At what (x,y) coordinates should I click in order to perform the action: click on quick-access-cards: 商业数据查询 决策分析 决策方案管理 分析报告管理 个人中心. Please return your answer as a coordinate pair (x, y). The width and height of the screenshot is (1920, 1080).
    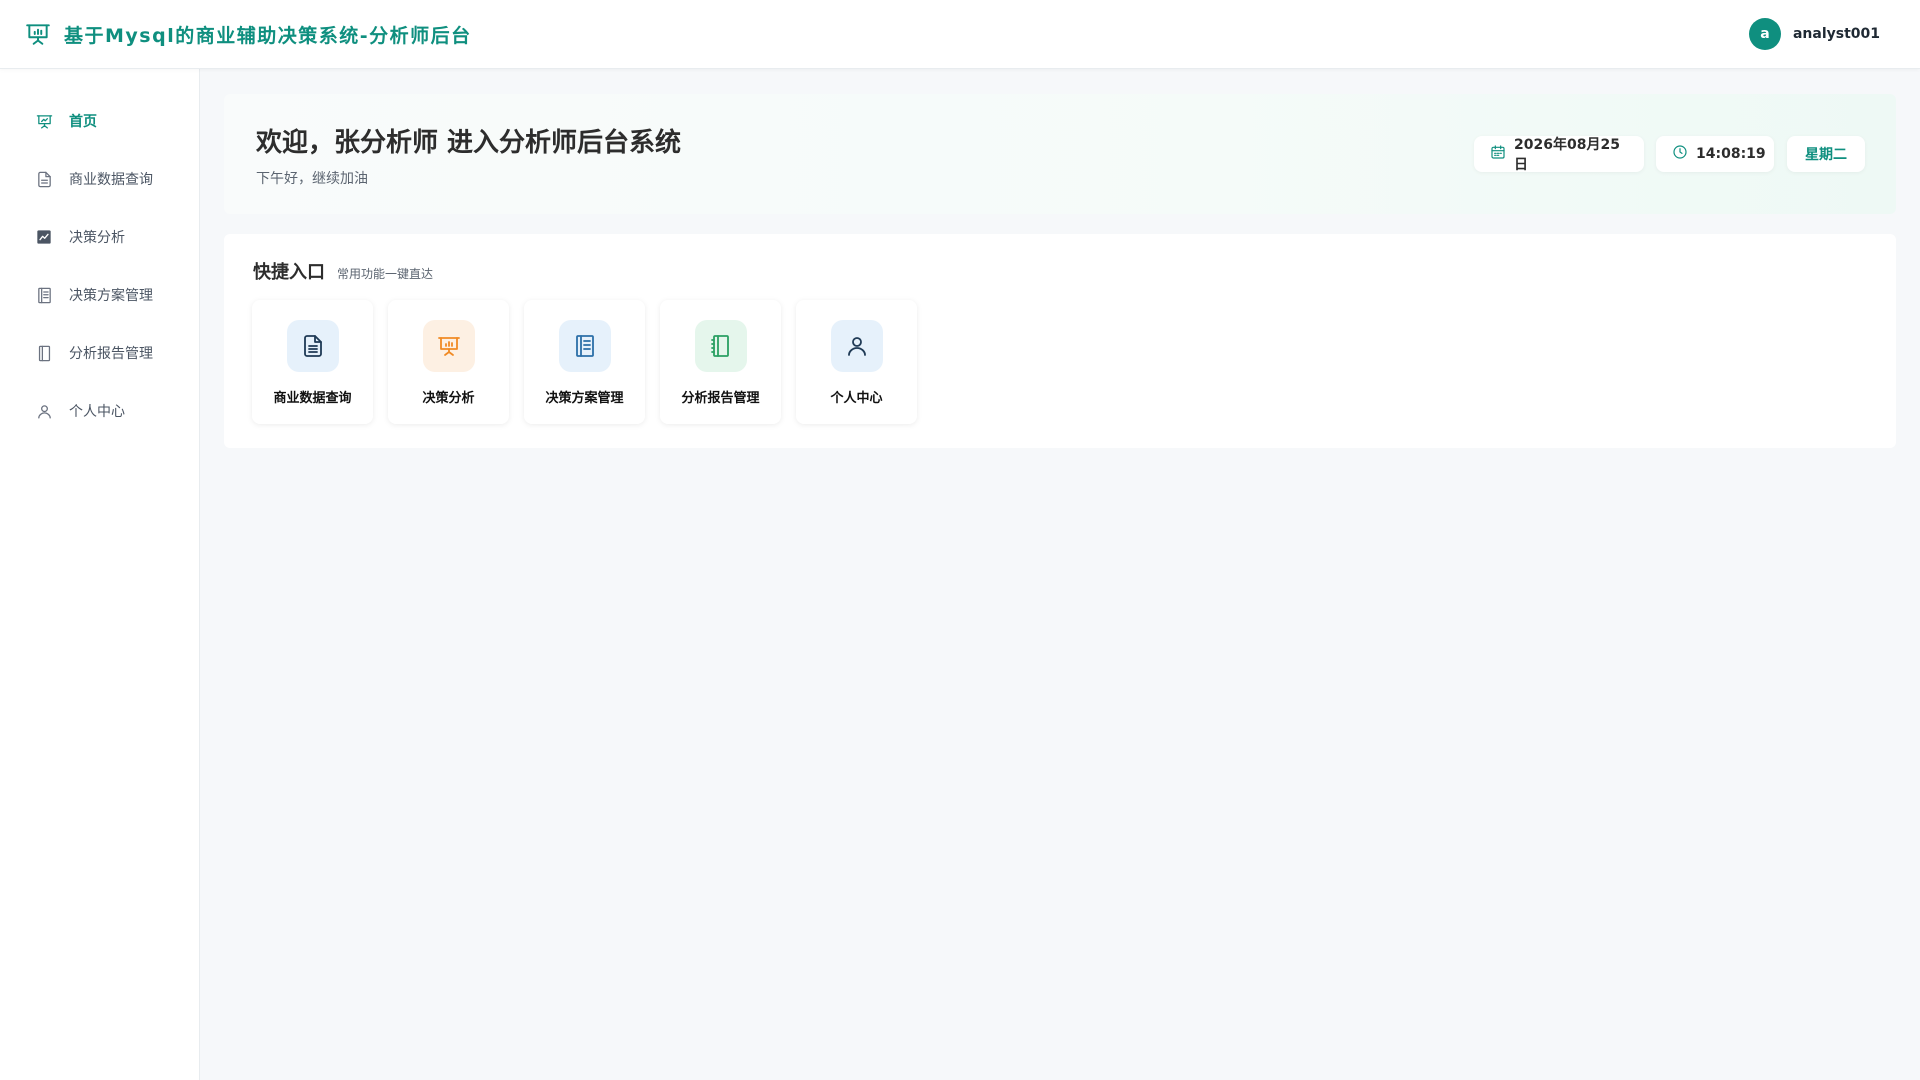
    Looking at the image, I should click on (584, 362).